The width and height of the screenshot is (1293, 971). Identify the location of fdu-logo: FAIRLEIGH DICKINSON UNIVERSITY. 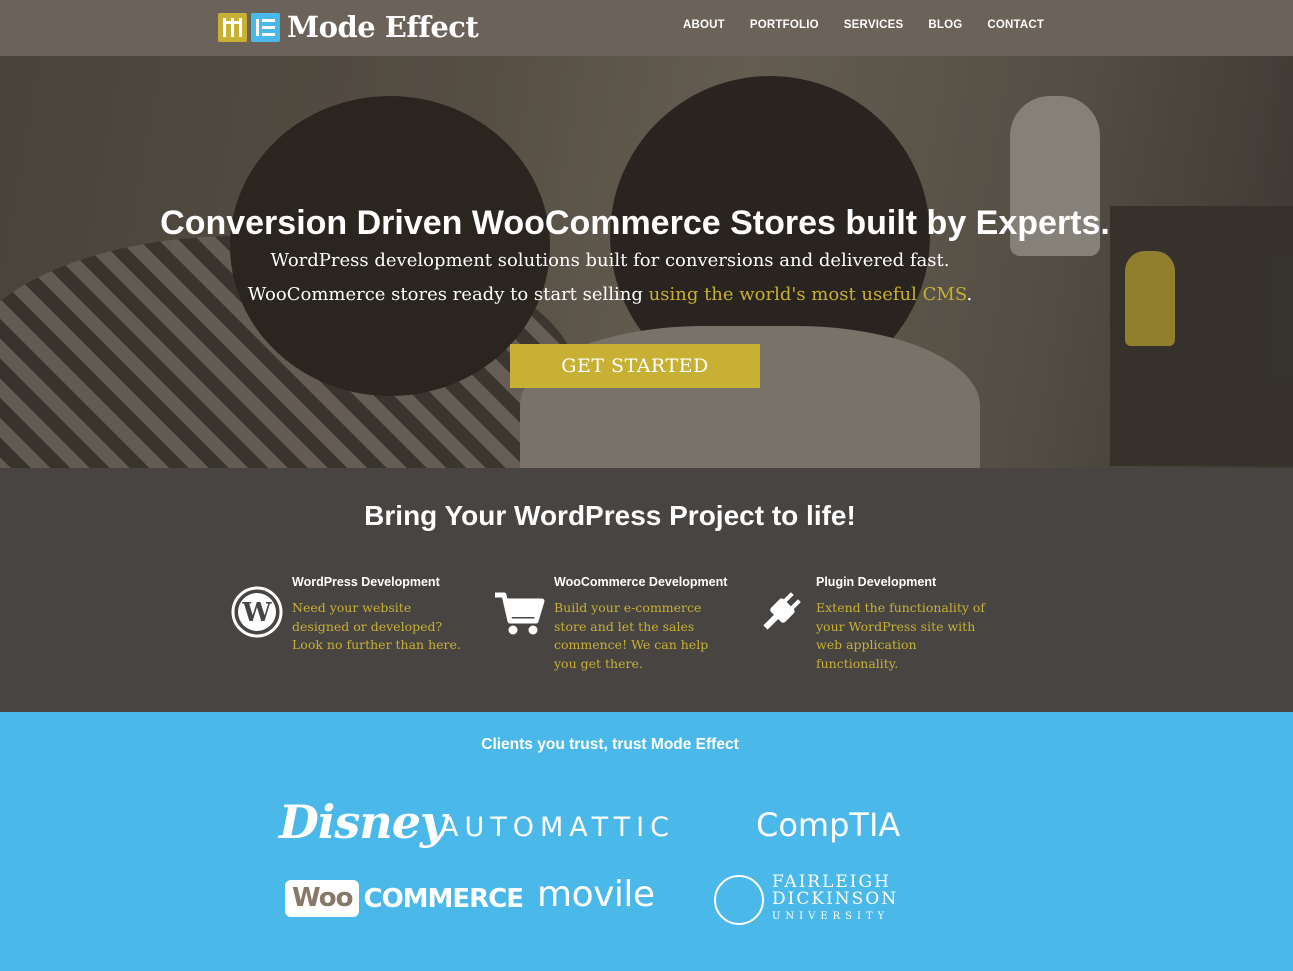
(806, 899).